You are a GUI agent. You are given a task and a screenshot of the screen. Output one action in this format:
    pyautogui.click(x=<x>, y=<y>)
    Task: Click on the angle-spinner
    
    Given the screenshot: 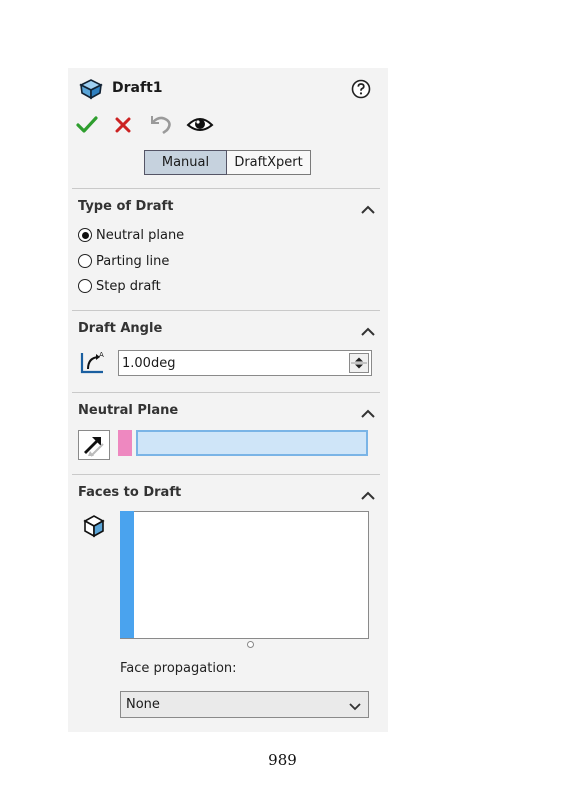 What is the action you would take?
    pyautogui.click(x=359, y=363)
    